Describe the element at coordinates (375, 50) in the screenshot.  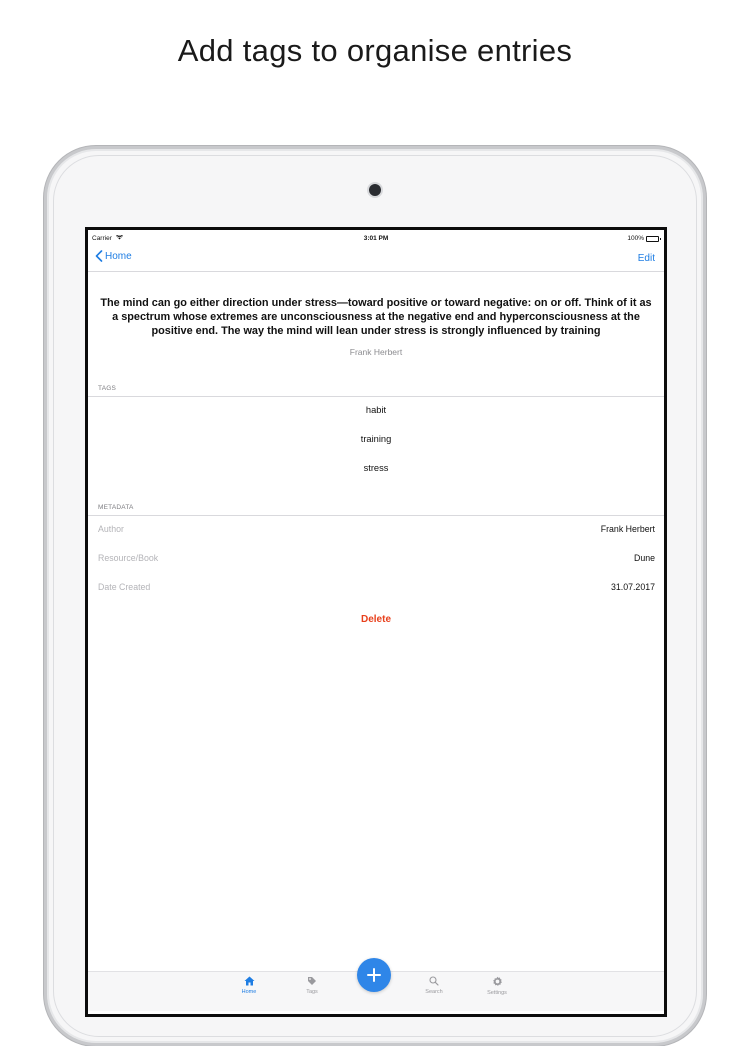
I see `promo-headline: Add tags to organise entries` at that location.